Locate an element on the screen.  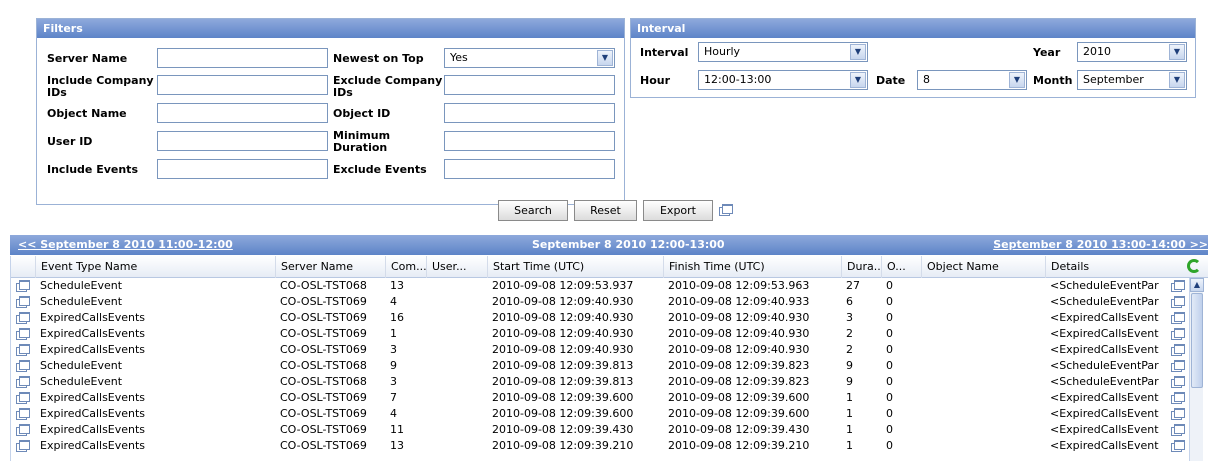
col-header-object-name: Object Name is located at coordinates (983, 267).